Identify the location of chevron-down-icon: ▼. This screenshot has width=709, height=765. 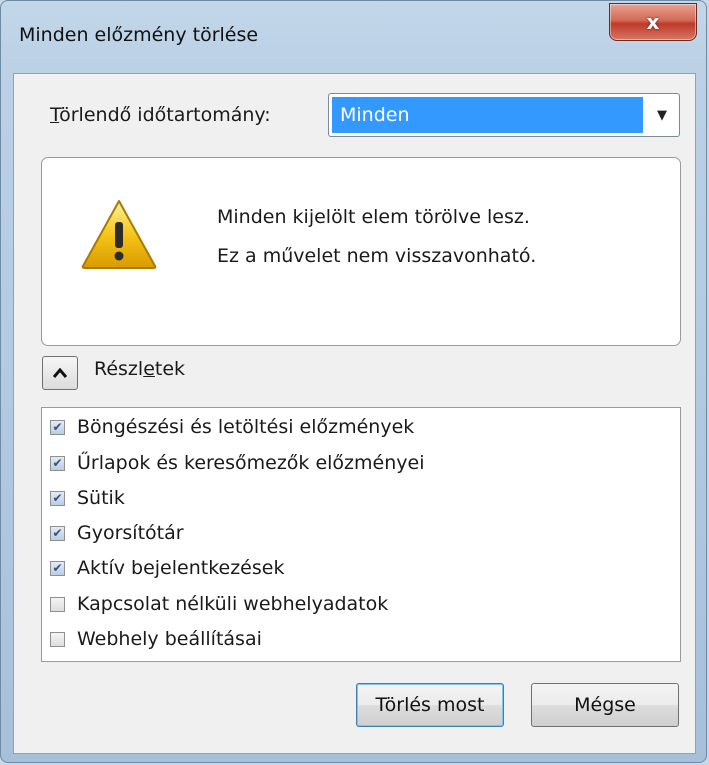
(662, 115).